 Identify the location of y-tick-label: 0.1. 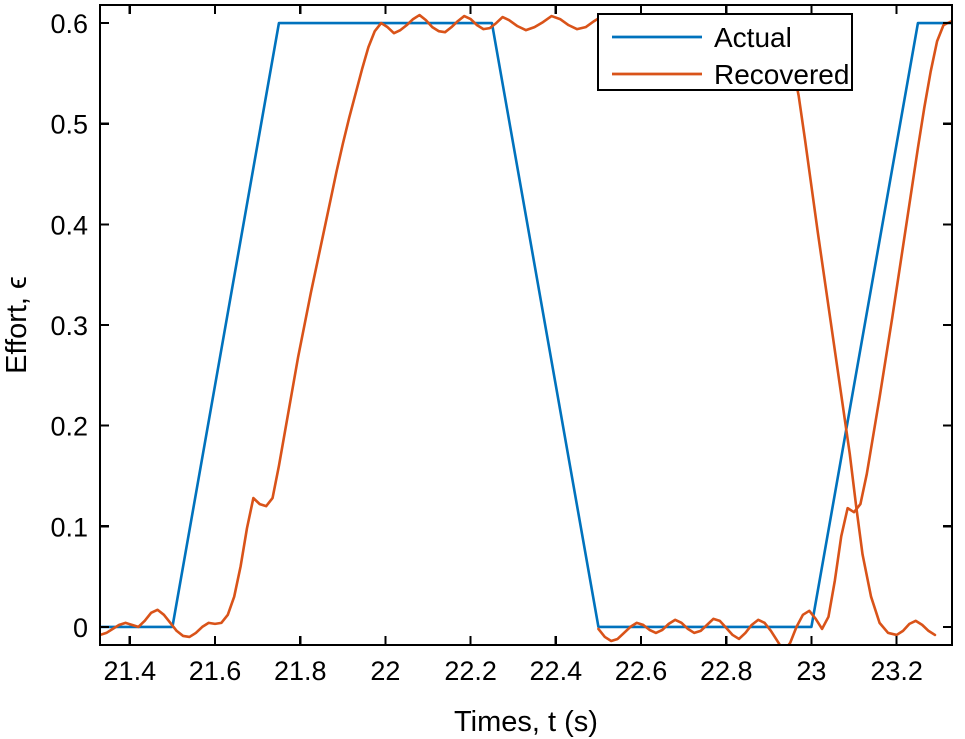
(69, 527).